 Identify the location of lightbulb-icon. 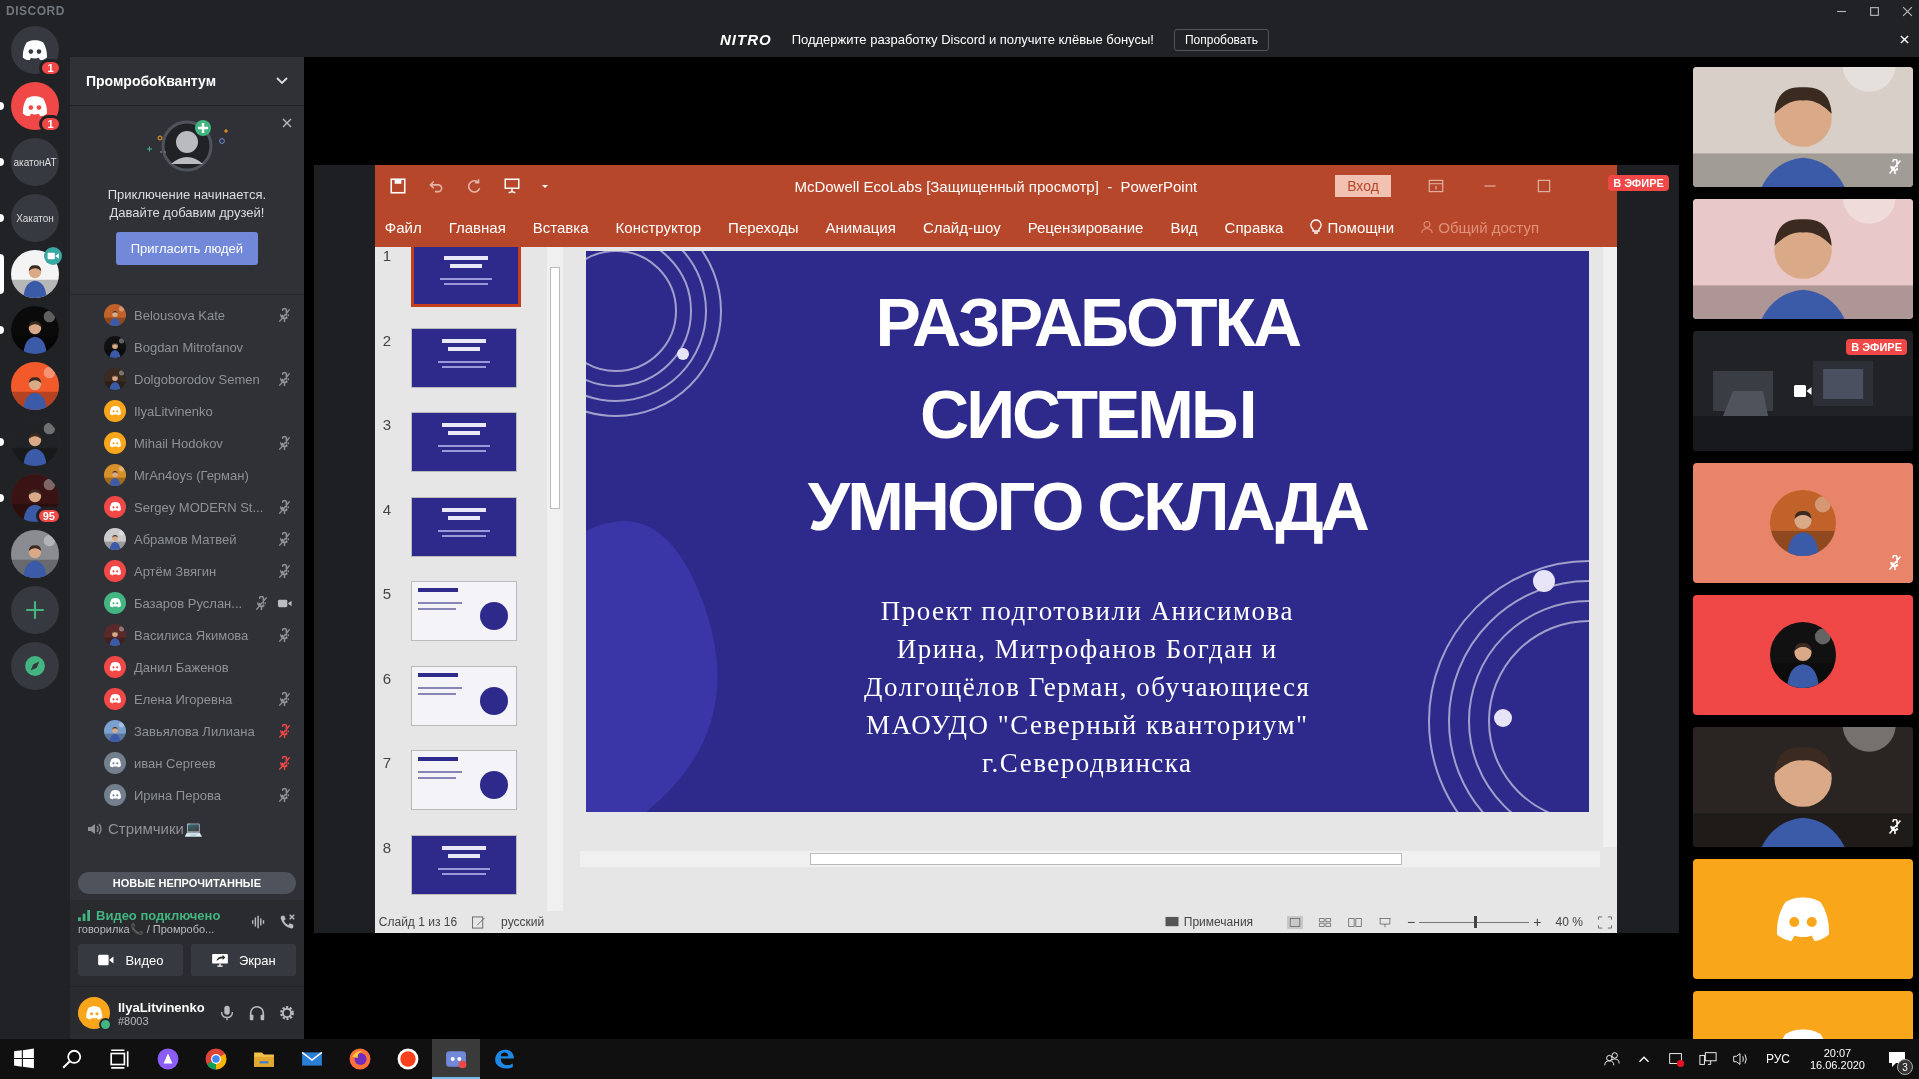
(1316, 227).